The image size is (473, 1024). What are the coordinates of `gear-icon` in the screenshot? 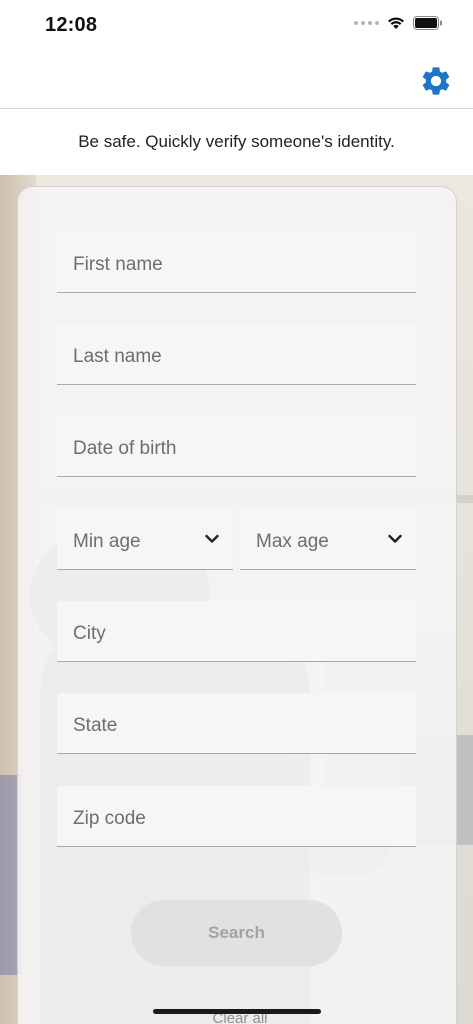 It's located at (436, 81).